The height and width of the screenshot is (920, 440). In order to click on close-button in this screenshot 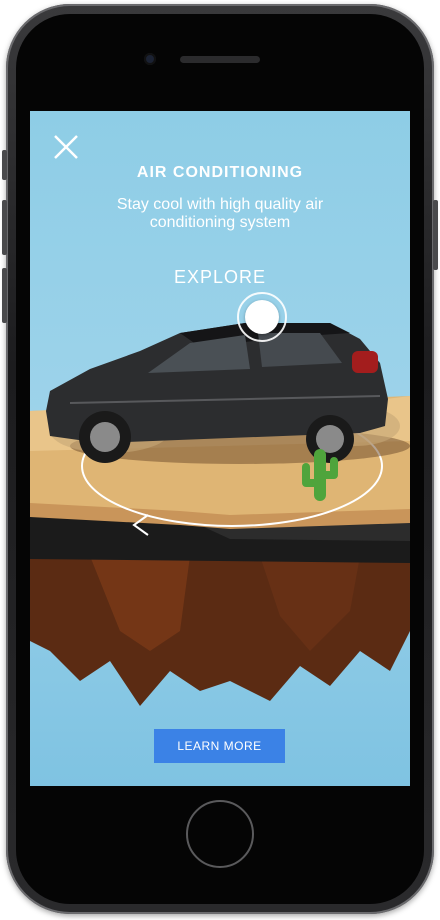, I will do `click(66, 147)`.